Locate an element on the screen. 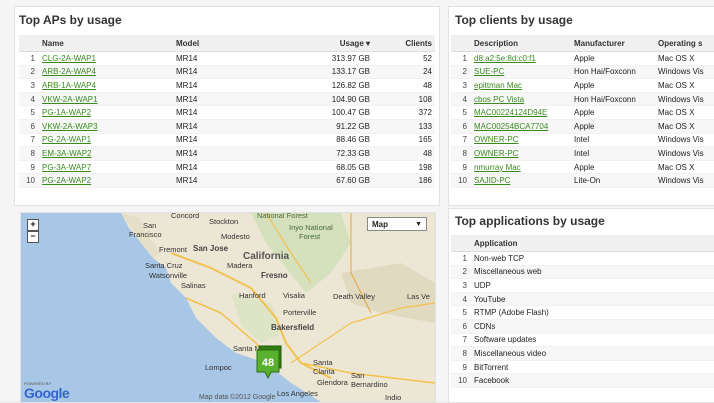 The height and width of the screenshot is (403, 714). table-row: 6 CDNs is located at coordinates (582, 326).